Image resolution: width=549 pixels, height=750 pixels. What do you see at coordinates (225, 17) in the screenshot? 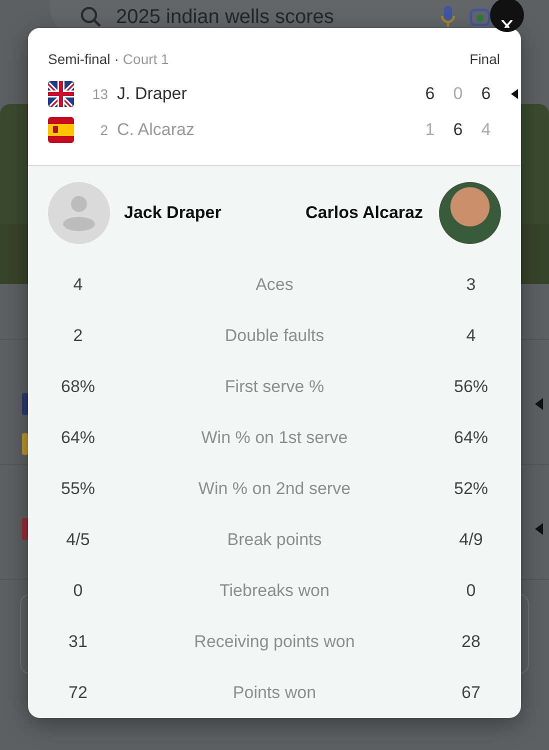
I see `search-query: 2025 indian wells scores` at bounding box center [225, 17].